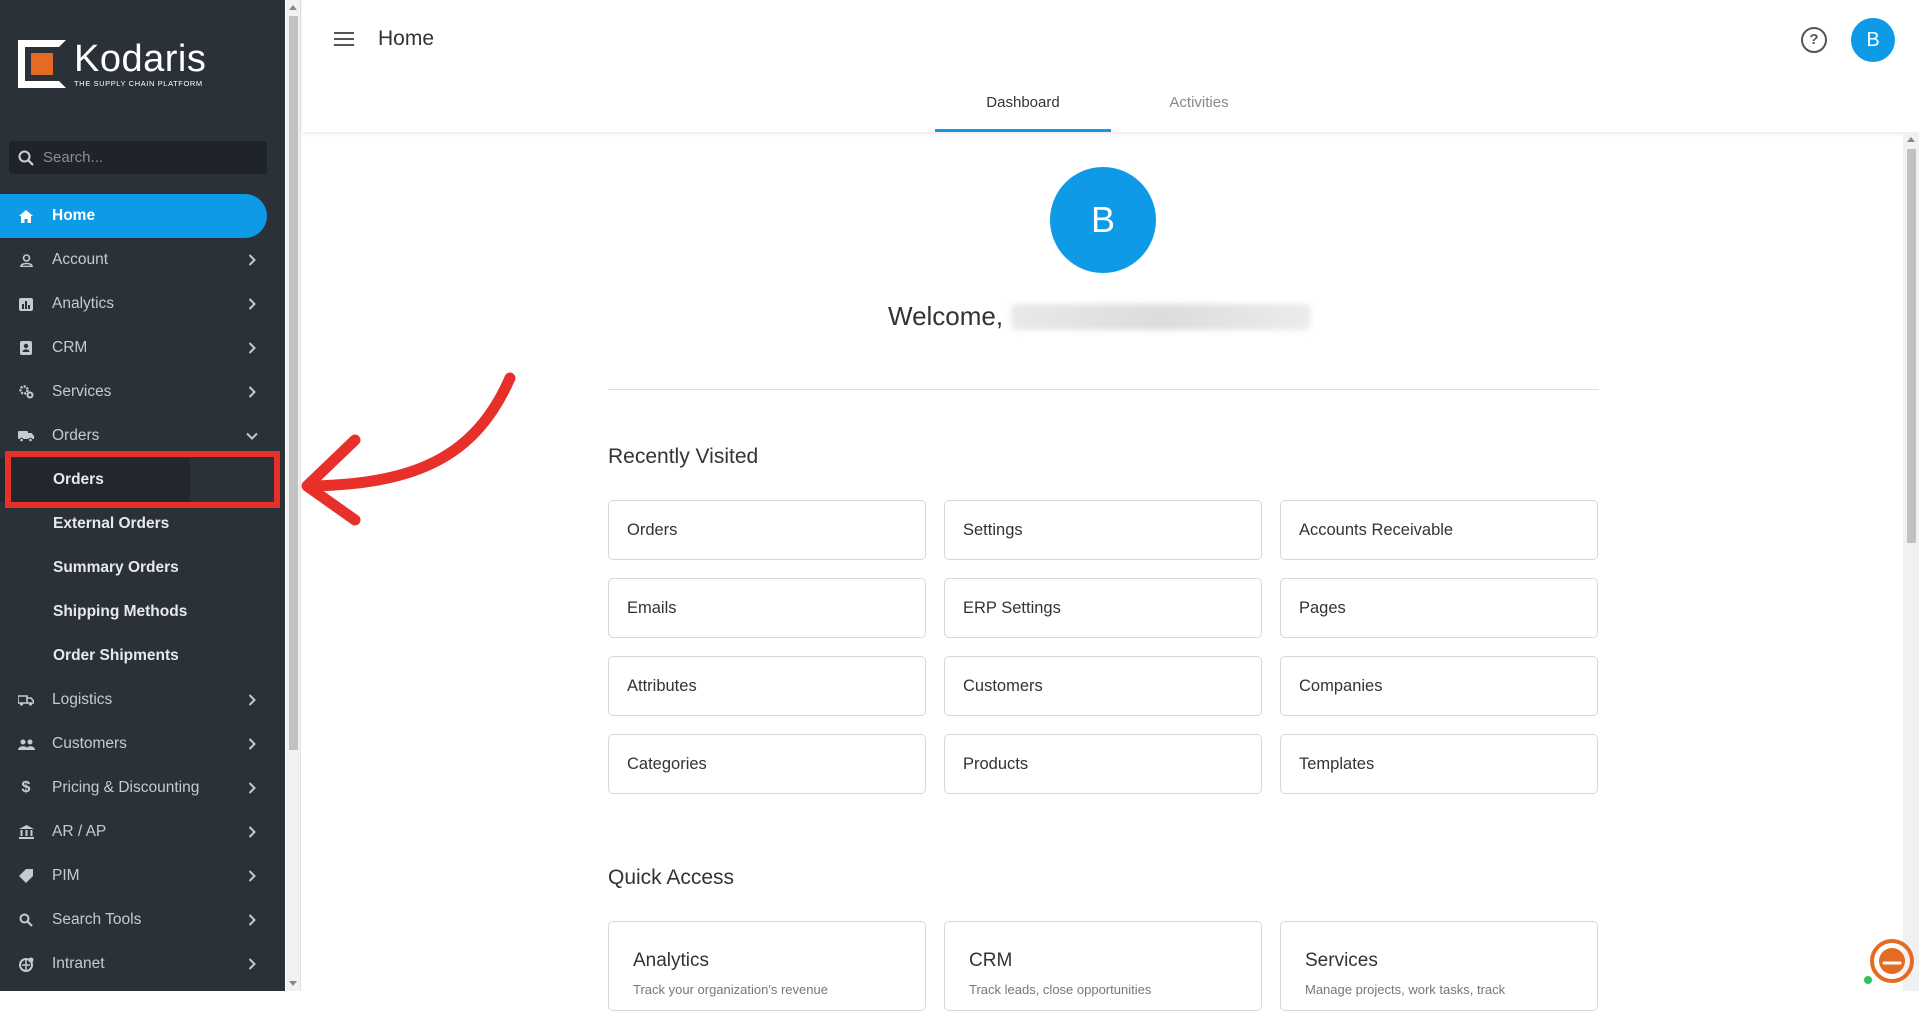  Describe the element at coordinates (26, 436) in the screenshot. I see `truck-icon` at that location.